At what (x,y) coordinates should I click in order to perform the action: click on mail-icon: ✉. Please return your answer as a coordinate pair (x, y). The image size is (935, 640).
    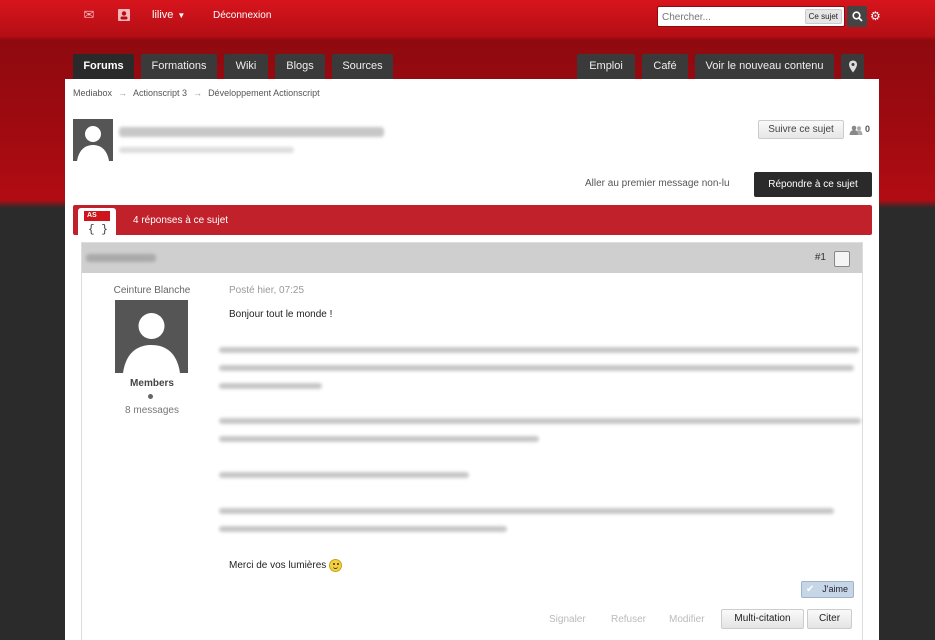
    Looking at the image, I should click on (89, 15).